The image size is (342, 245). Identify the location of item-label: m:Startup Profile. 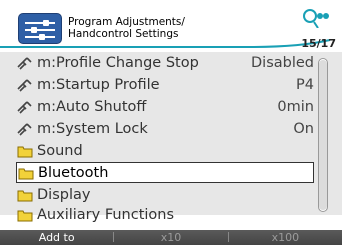
(98, 84).